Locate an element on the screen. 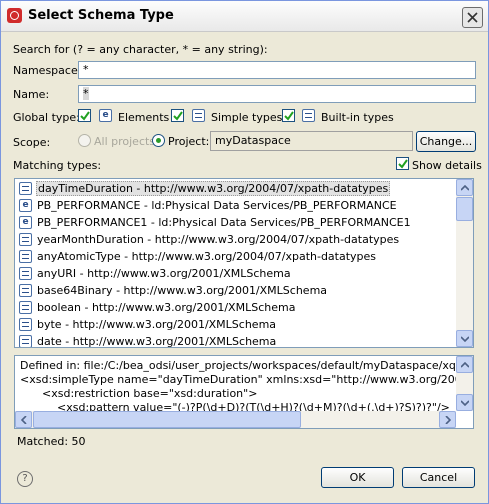  matched-count: Matched: 50 is located at coordinates (51, 441).